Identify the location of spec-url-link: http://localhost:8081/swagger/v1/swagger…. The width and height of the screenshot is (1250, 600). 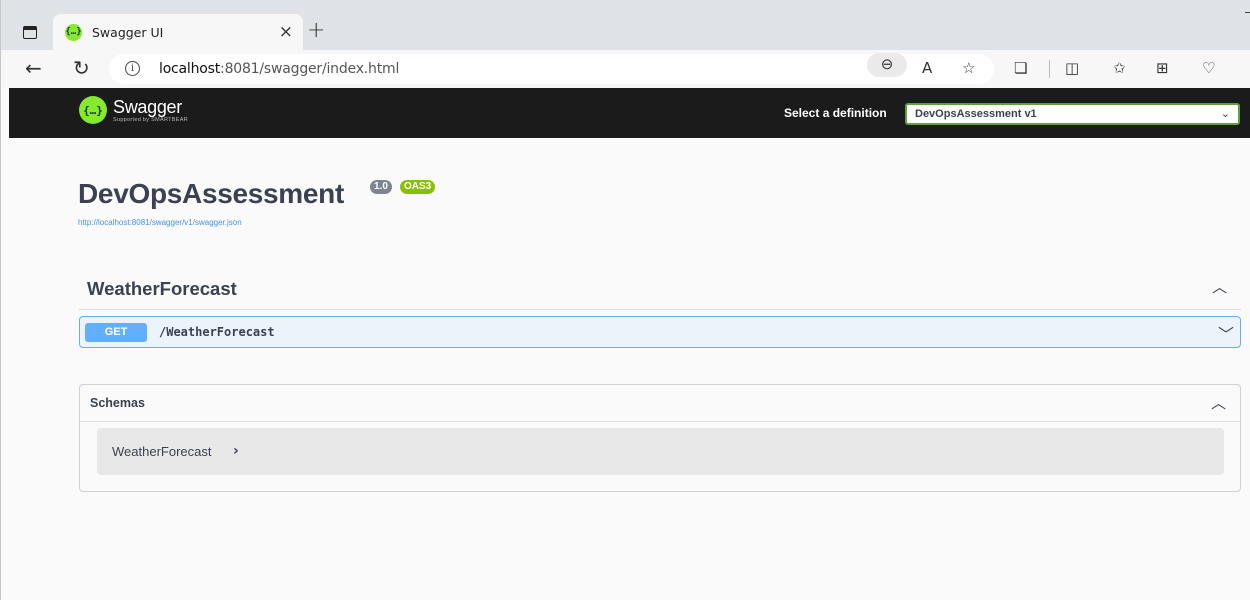
(160, 222).